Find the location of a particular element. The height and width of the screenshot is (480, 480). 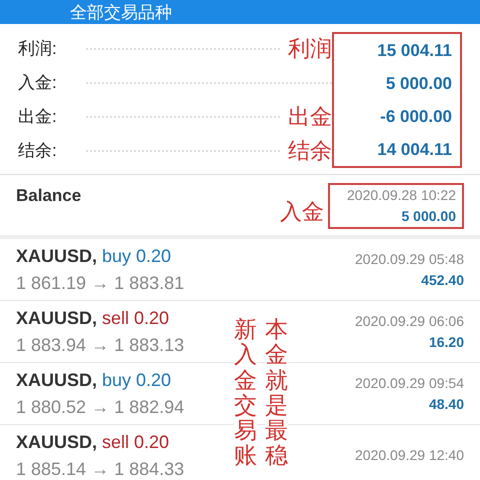

balance-amount: 5 000.00 is located at coordinates (429, 216).